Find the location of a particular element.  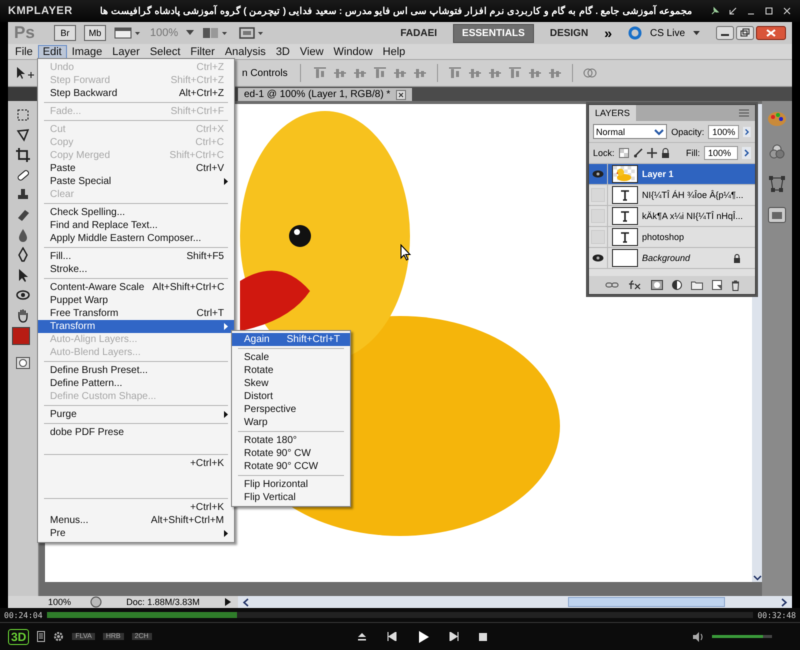

menu-bar-item: Image is located at coordinates (87, 52).